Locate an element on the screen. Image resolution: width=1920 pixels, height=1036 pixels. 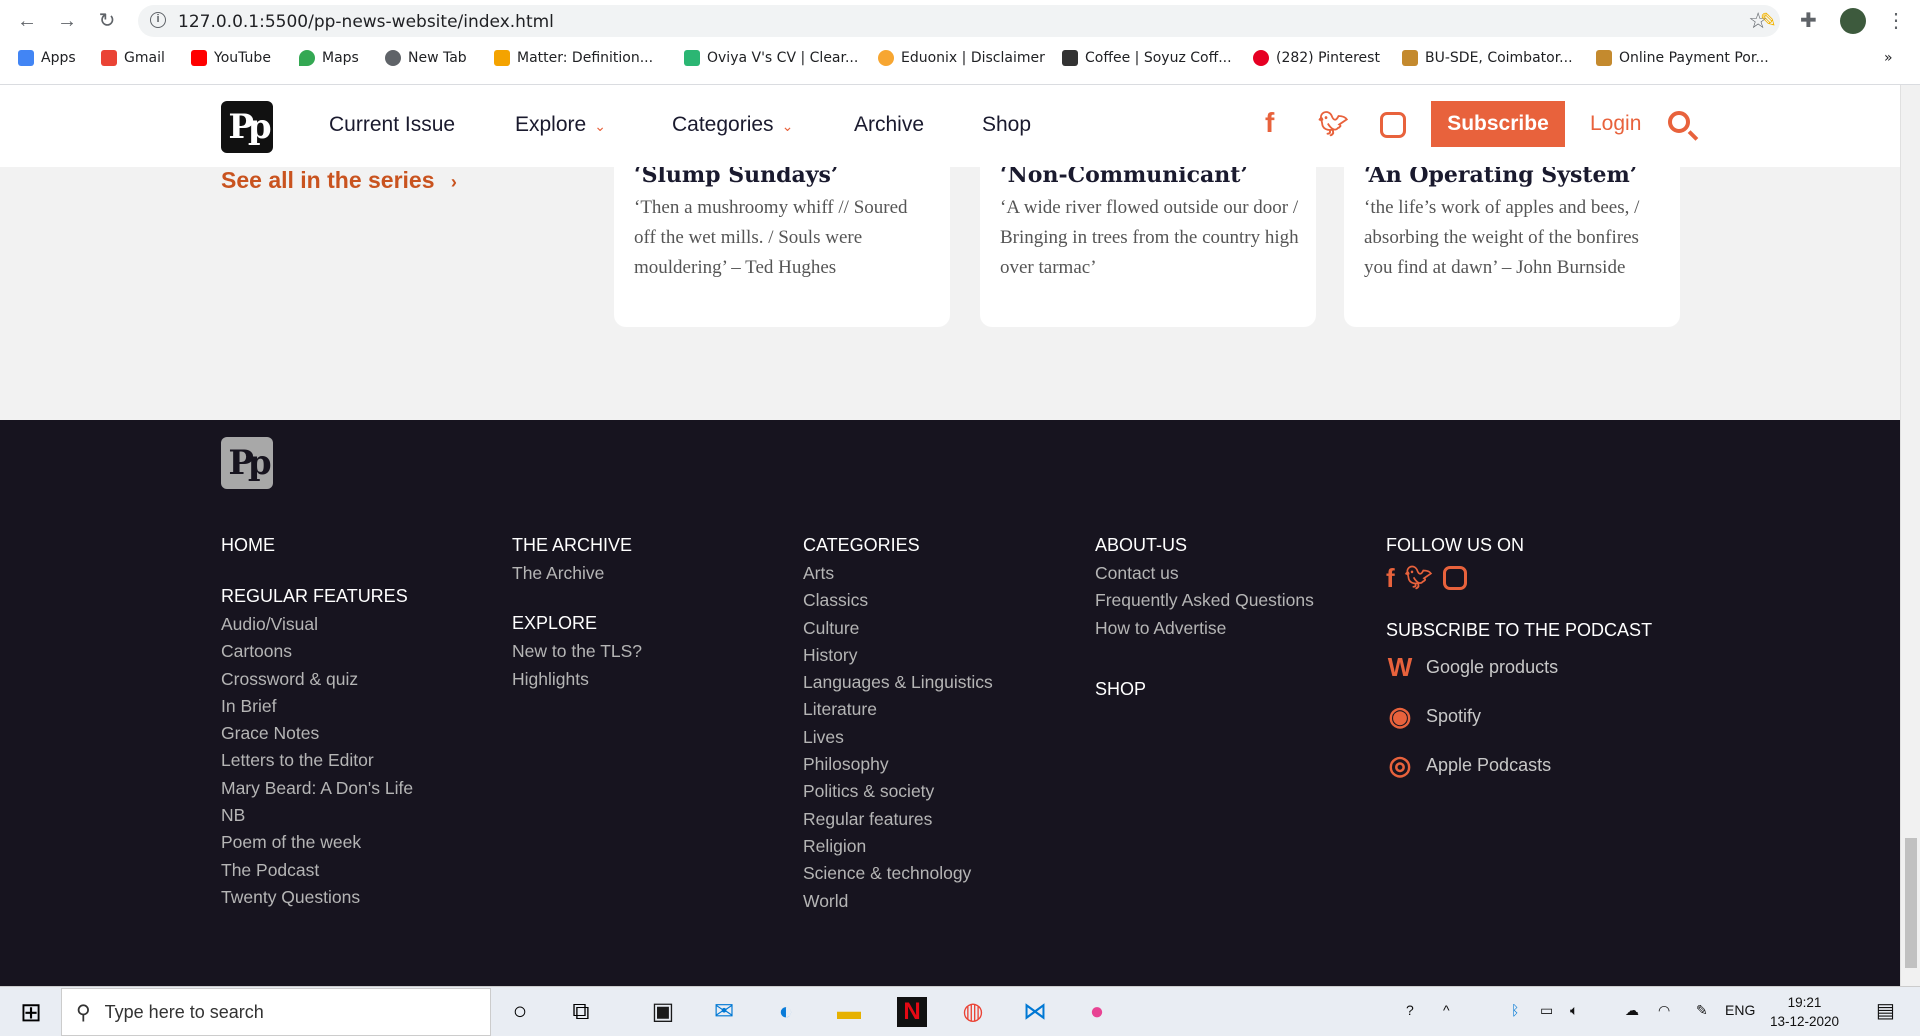
bookmark-new-tab: New Tab is located at coordinates (426, 58).